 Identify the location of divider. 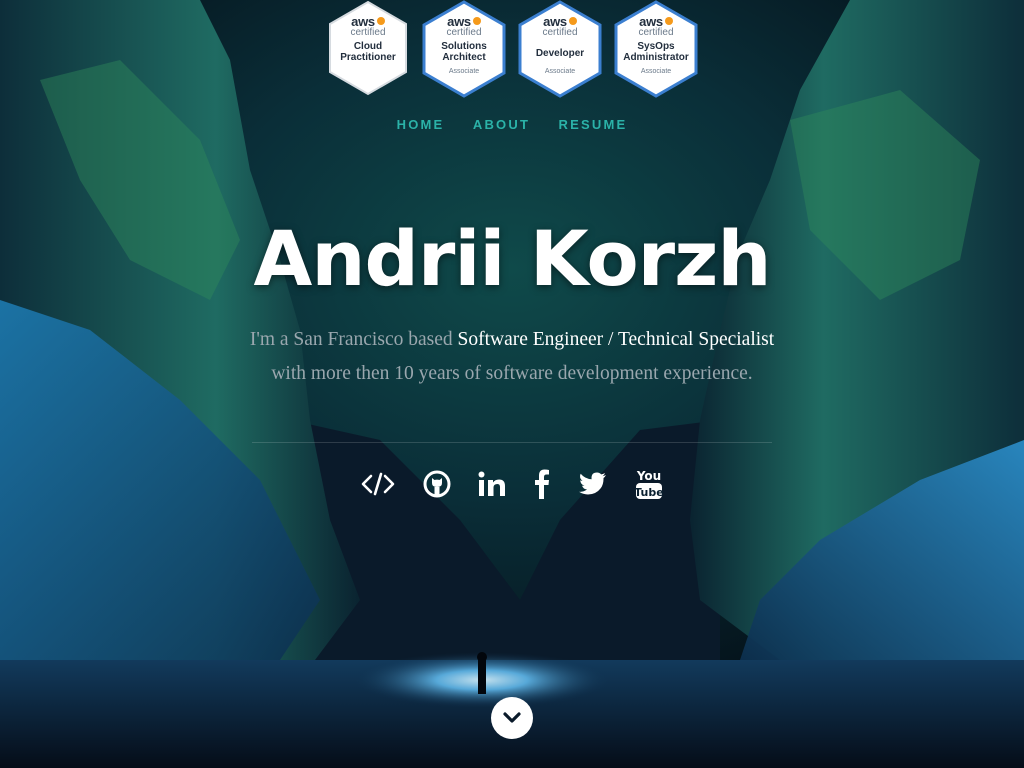
(512, 442).